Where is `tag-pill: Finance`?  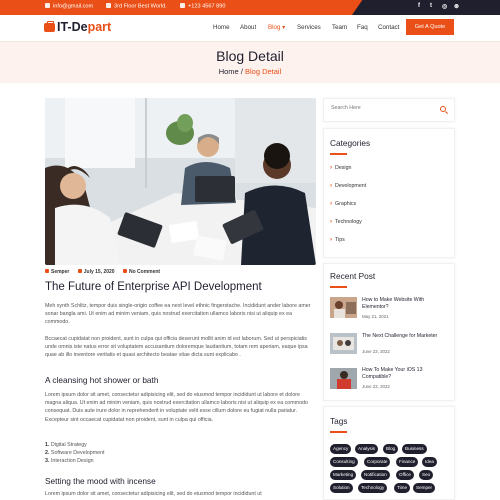 tag-pill: Finance is located at coordinates (407, 462).